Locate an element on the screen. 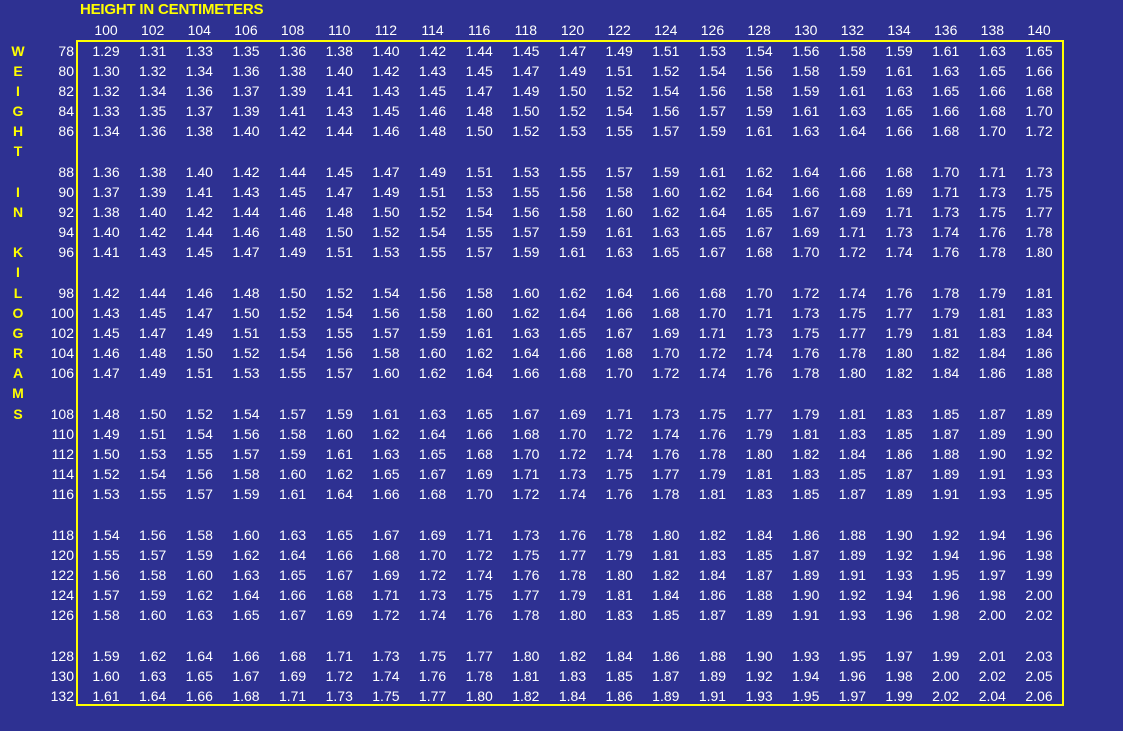 This screenshot has height=731, width=1123. table-cell: 1.85 is located at coordinates (759, 555).